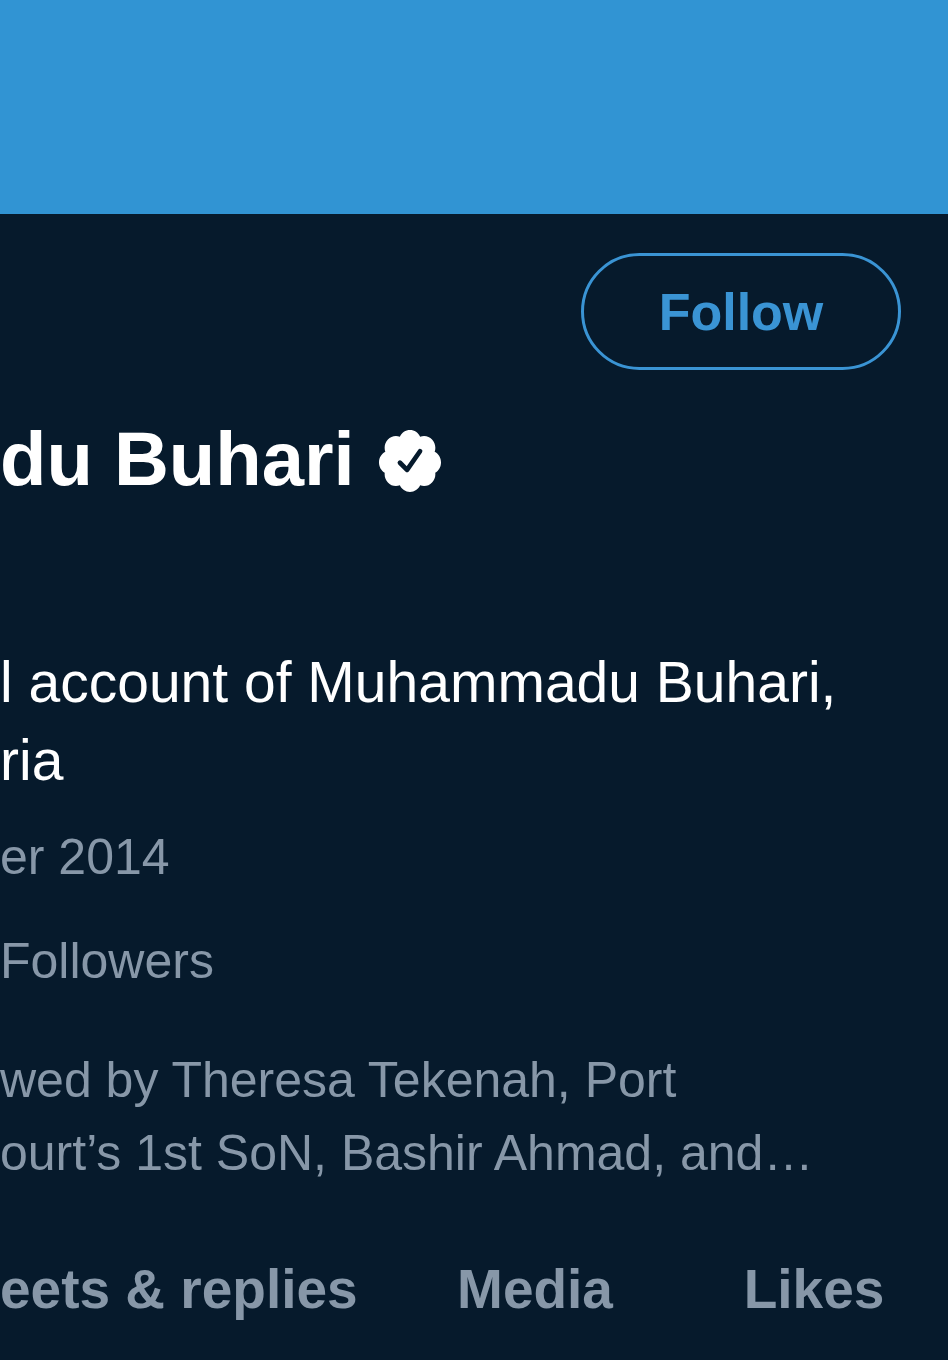  What do you see at coordinates (179, 1291) in the screenshot?
I see `profile-tab: eets & replies` at bounding box center [179, 1291].